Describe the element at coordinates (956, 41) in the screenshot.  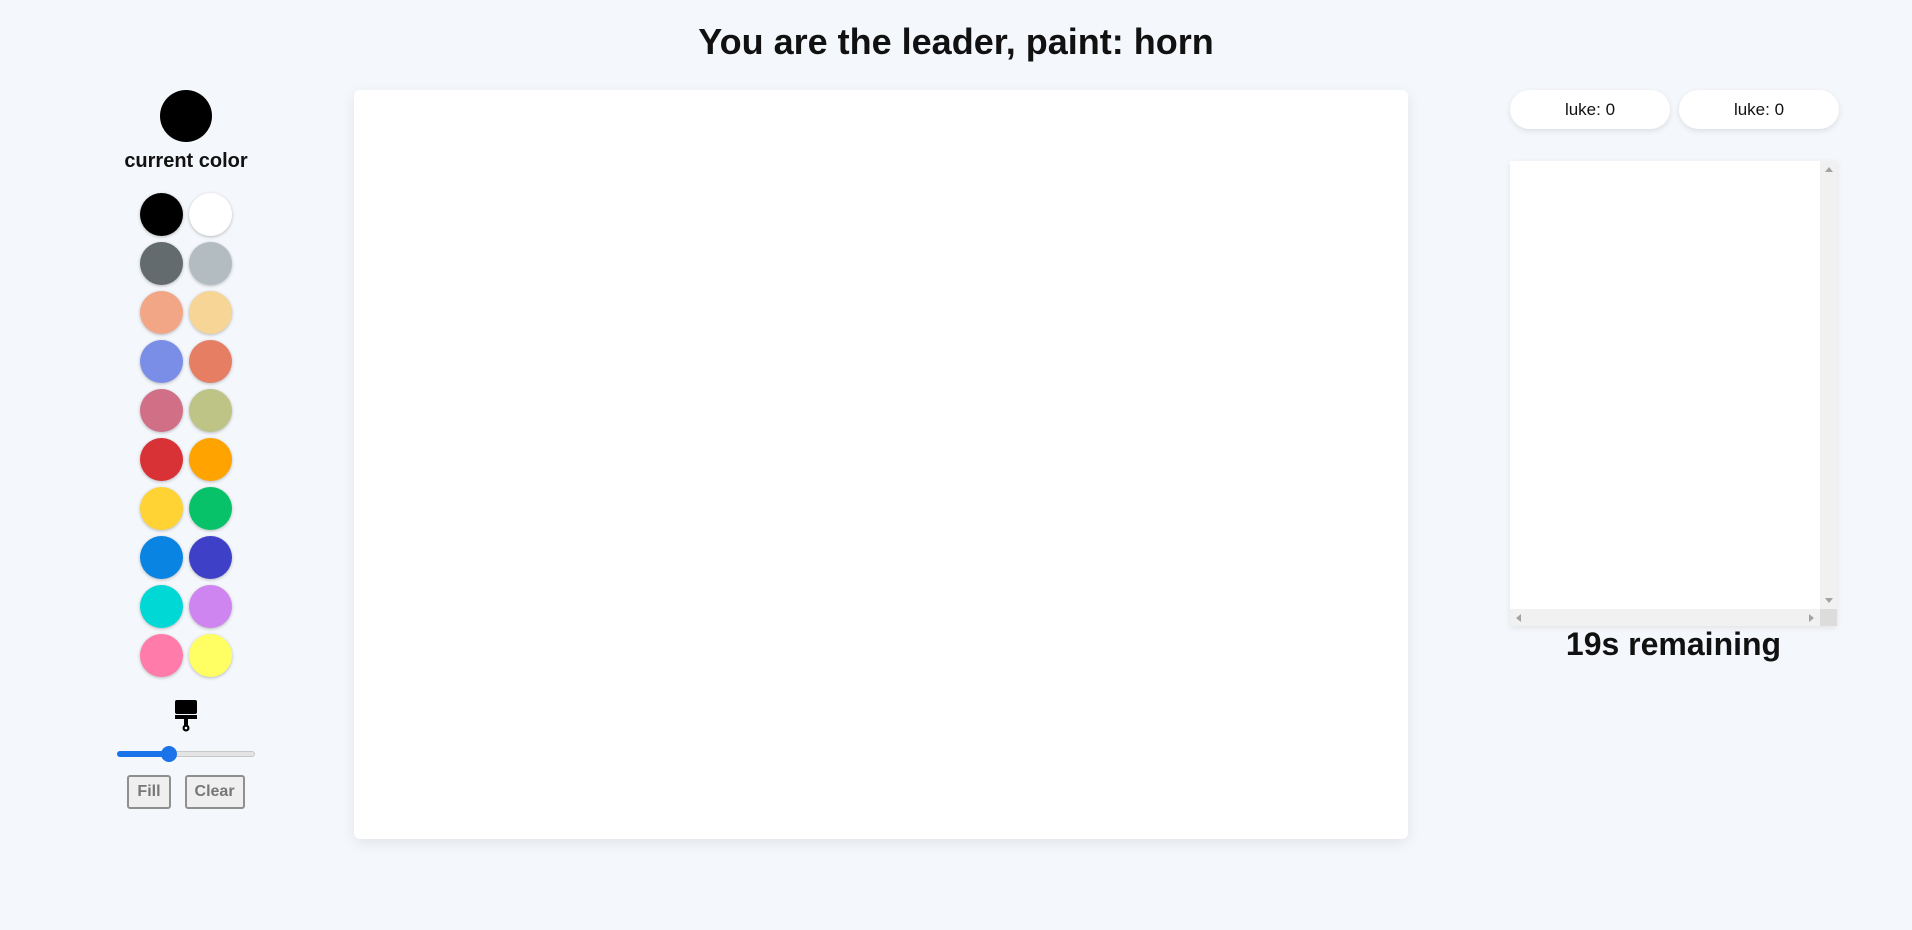
I see `page-title: You are the leader, paint: horn` at that location.